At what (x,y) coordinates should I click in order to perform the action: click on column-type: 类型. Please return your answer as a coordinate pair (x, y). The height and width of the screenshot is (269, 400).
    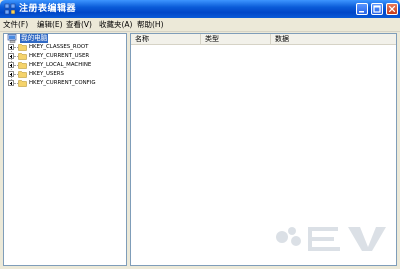
    Looking at the image, I should click on (236, 39).